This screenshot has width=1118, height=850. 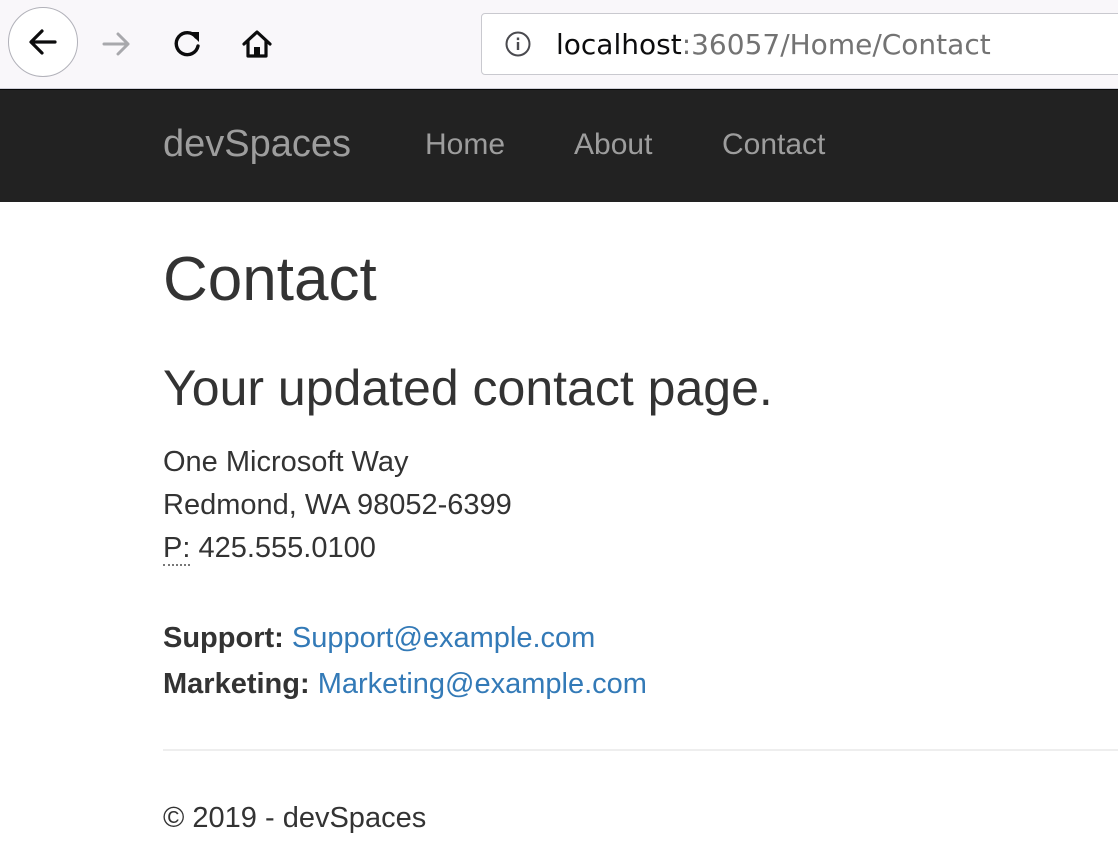 What do you see at coordinates (270, 279) in the screenshot?
I see `page-title: Contact` at bounding box center [270, 279].